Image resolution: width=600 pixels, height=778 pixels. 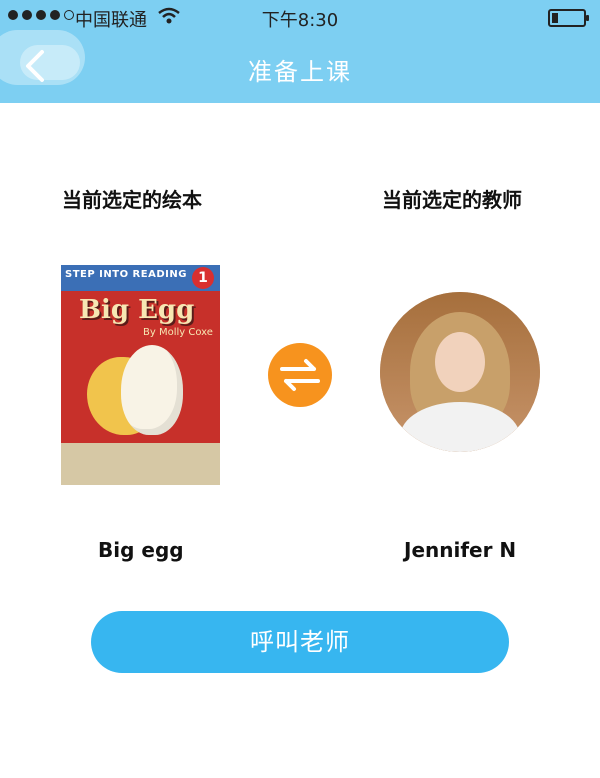 What do you see at coordinates (555, 18) in the screenshot?
I see `battery-level` at bounding box center [555, 18].